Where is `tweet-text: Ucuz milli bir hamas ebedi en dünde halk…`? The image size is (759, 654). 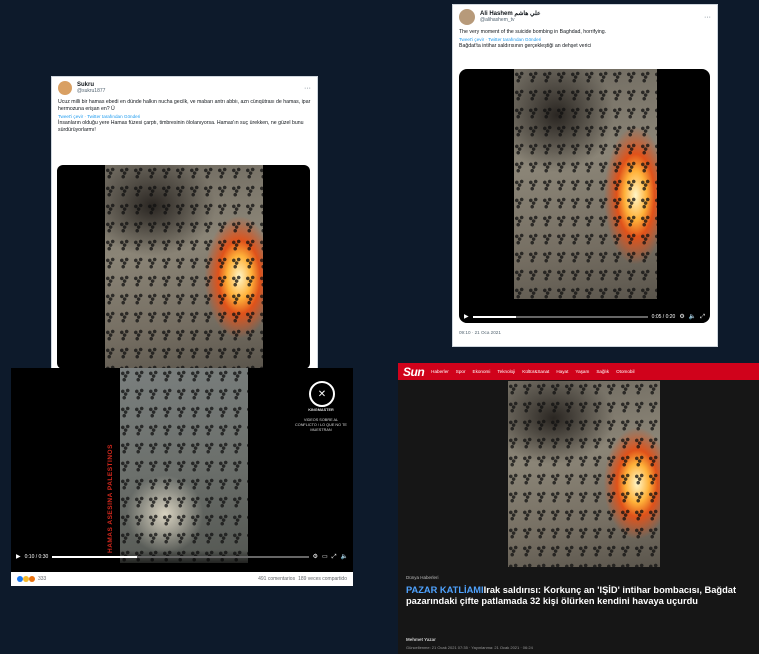
tweet-text: Ucuz milli bir hamas ebedi en dünde halk… is located at coordinates (184, 106).